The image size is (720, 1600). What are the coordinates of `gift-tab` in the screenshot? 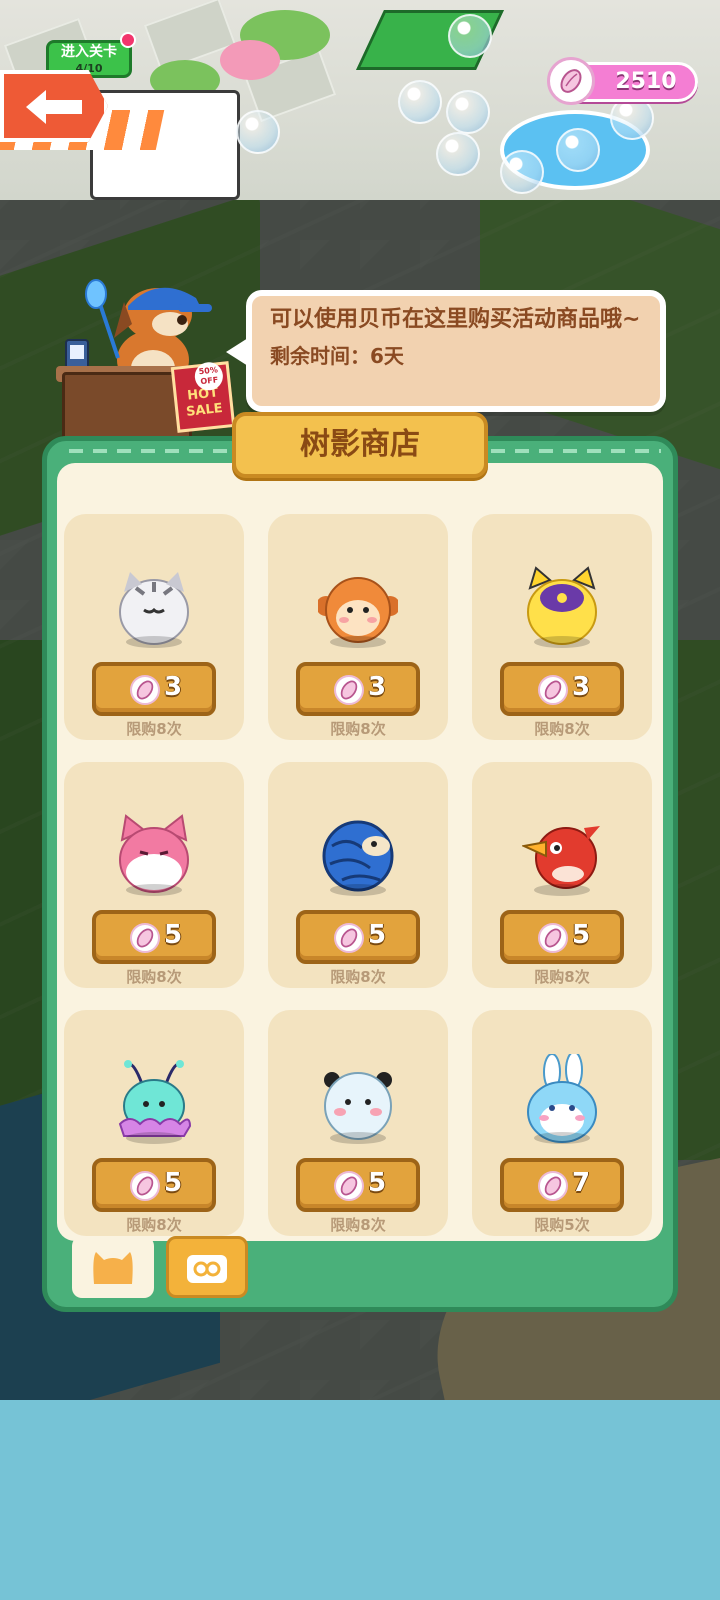 It's located at (207, 1267).